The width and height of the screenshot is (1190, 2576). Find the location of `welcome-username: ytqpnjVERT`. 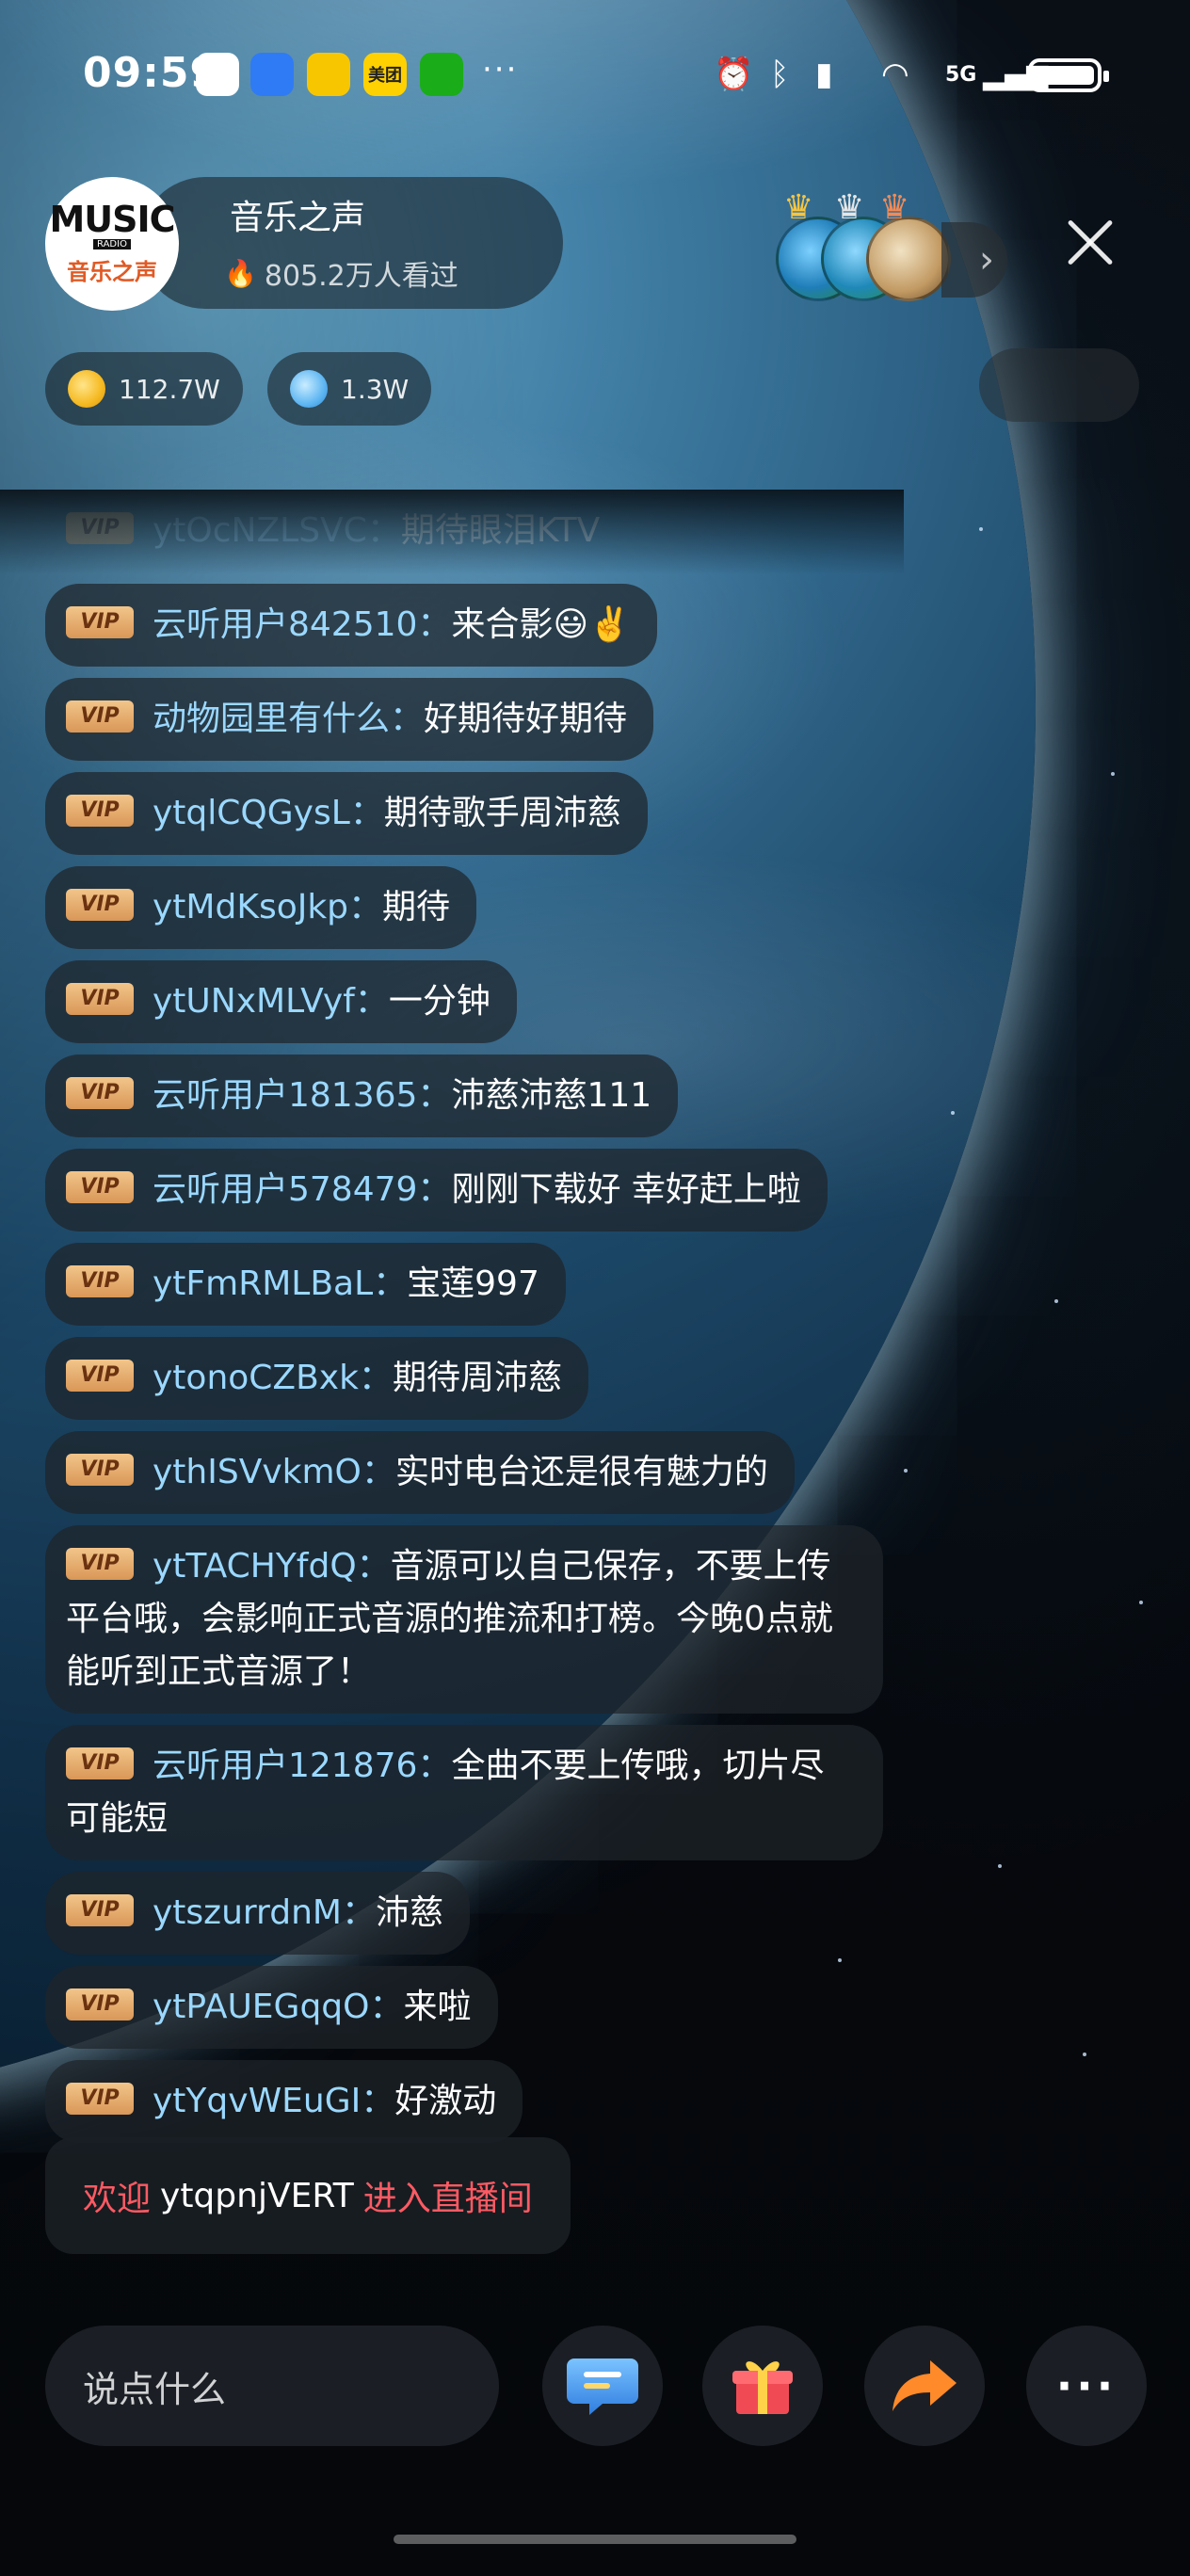

welcome-username: ytqpnjVERT is located at coordinates (257, 2195).